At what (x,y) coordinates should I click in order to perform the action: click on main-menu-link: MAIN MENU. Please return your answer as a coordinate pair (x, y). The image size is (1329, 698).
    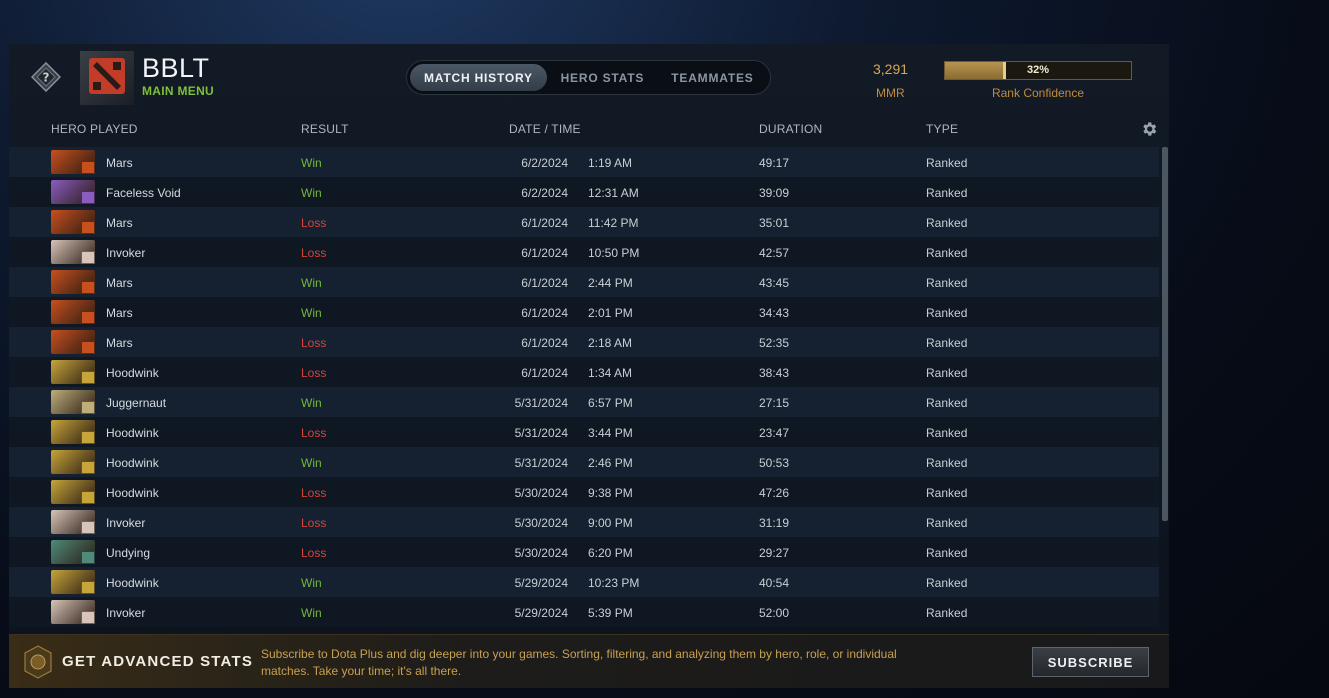
    Looking at the image, I should click on (178, 91).